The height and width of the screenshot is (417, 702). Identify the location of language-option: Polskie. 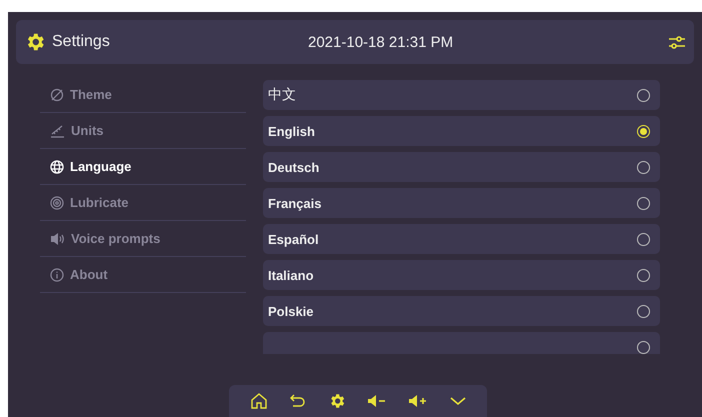
(461, 311).